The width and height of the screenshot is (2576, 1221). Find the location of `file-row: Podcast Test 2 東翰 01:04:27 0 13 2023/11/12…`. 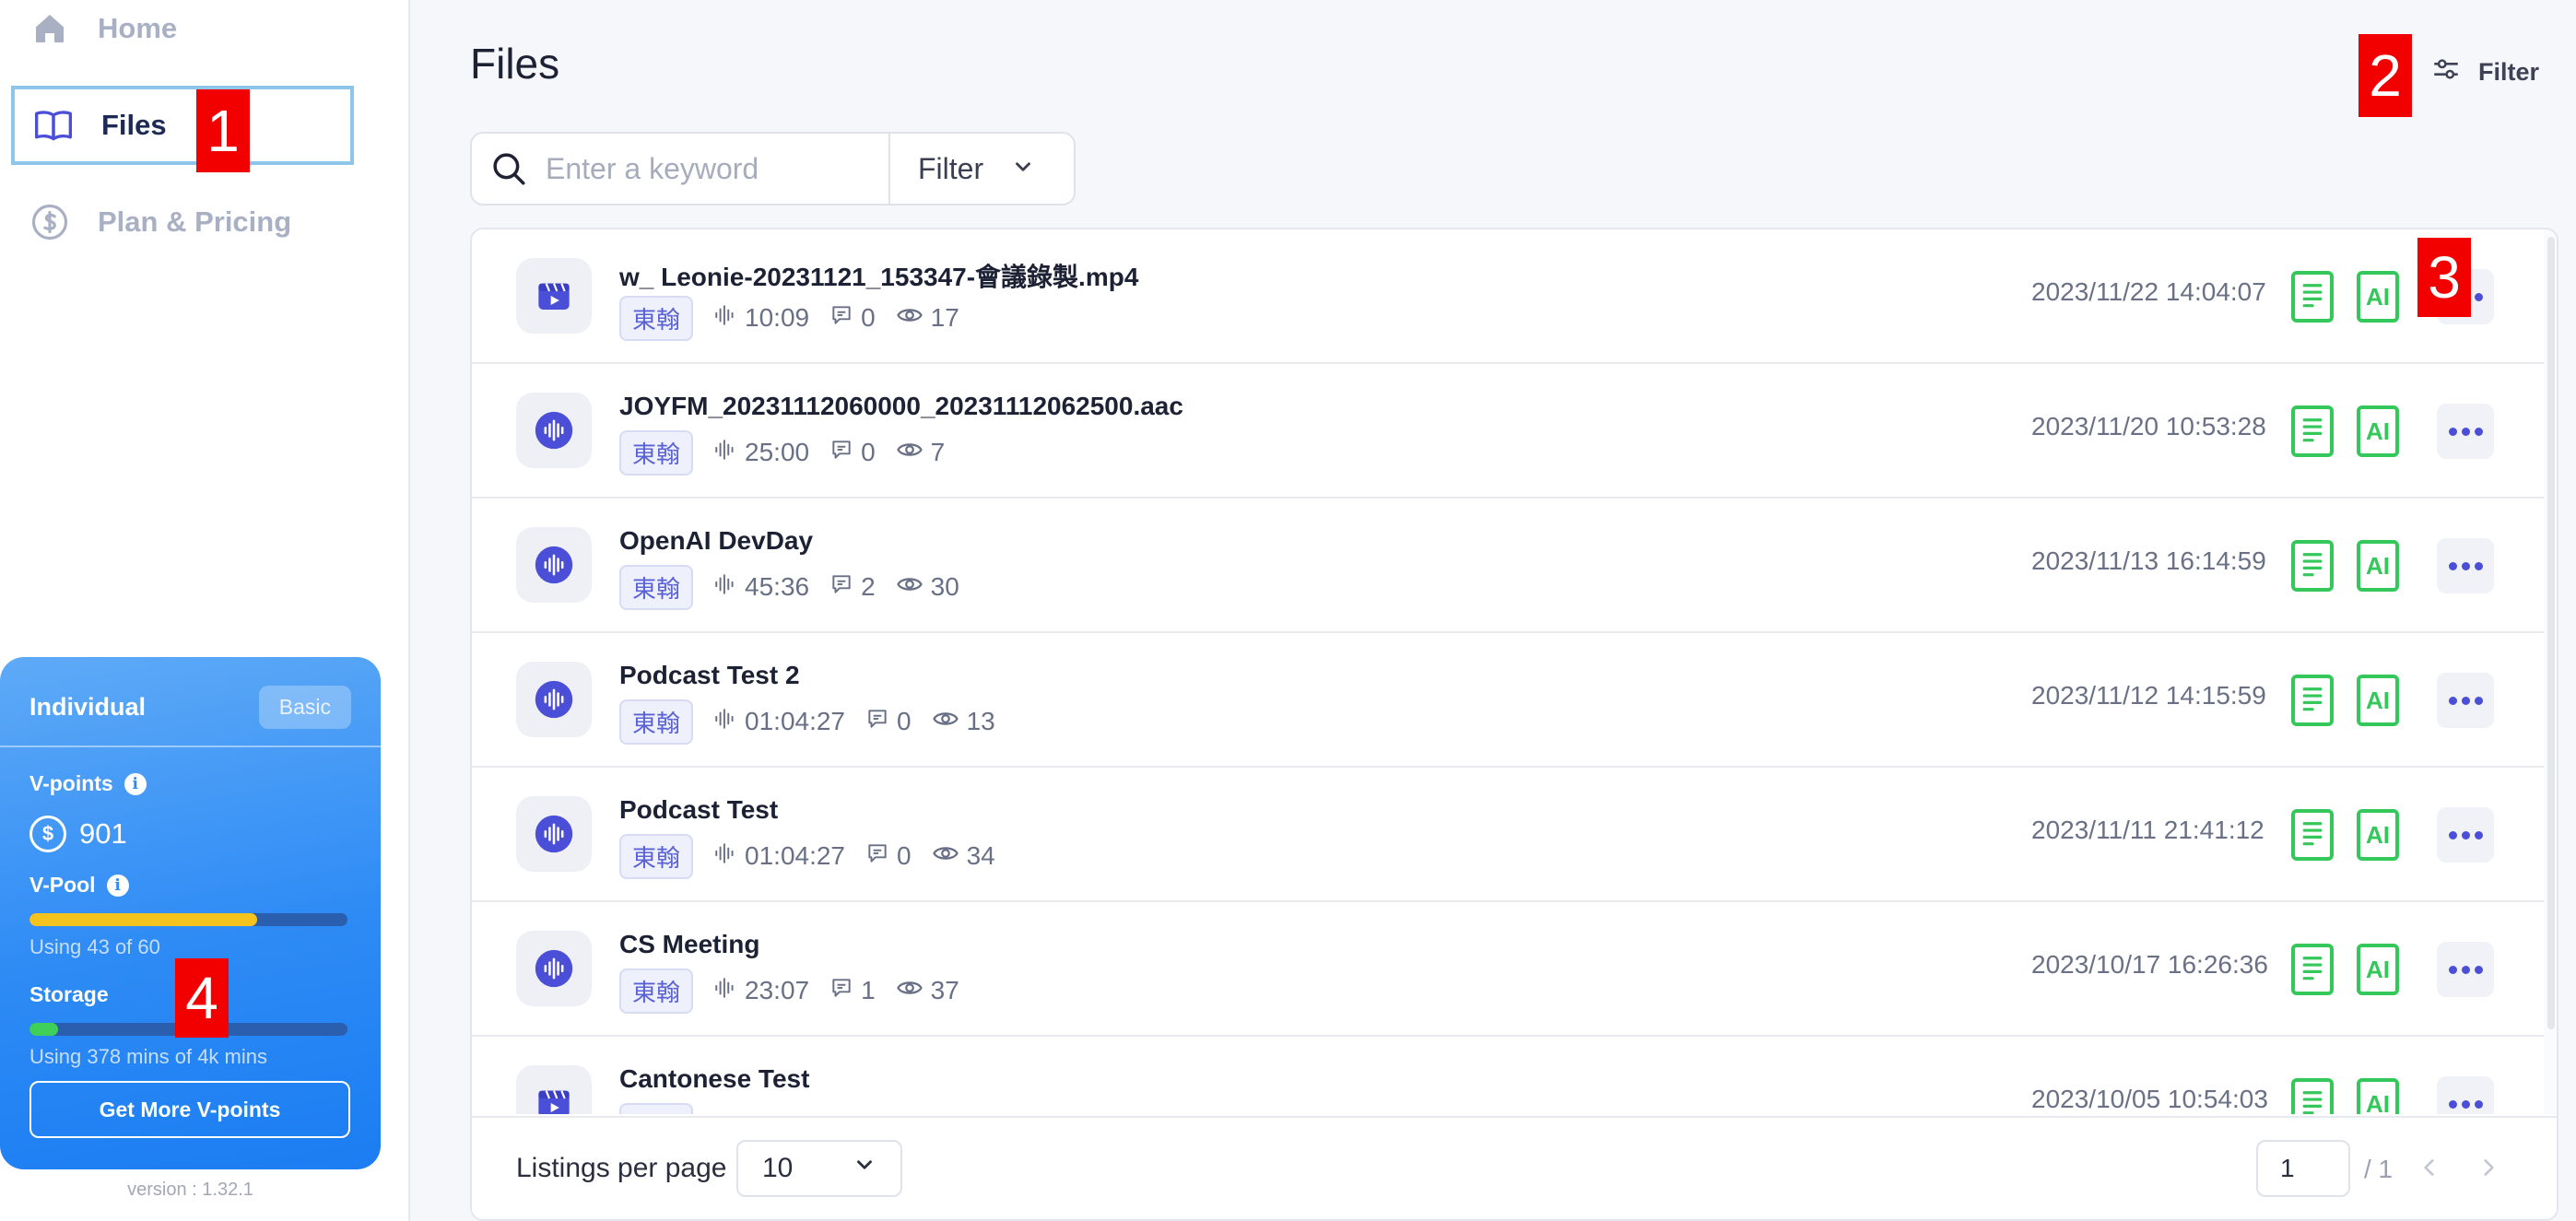

file-row: Podcast Test 2 東翰 01:04:27 0 13 2023/11/12… is located at coordinates (1508, 700).